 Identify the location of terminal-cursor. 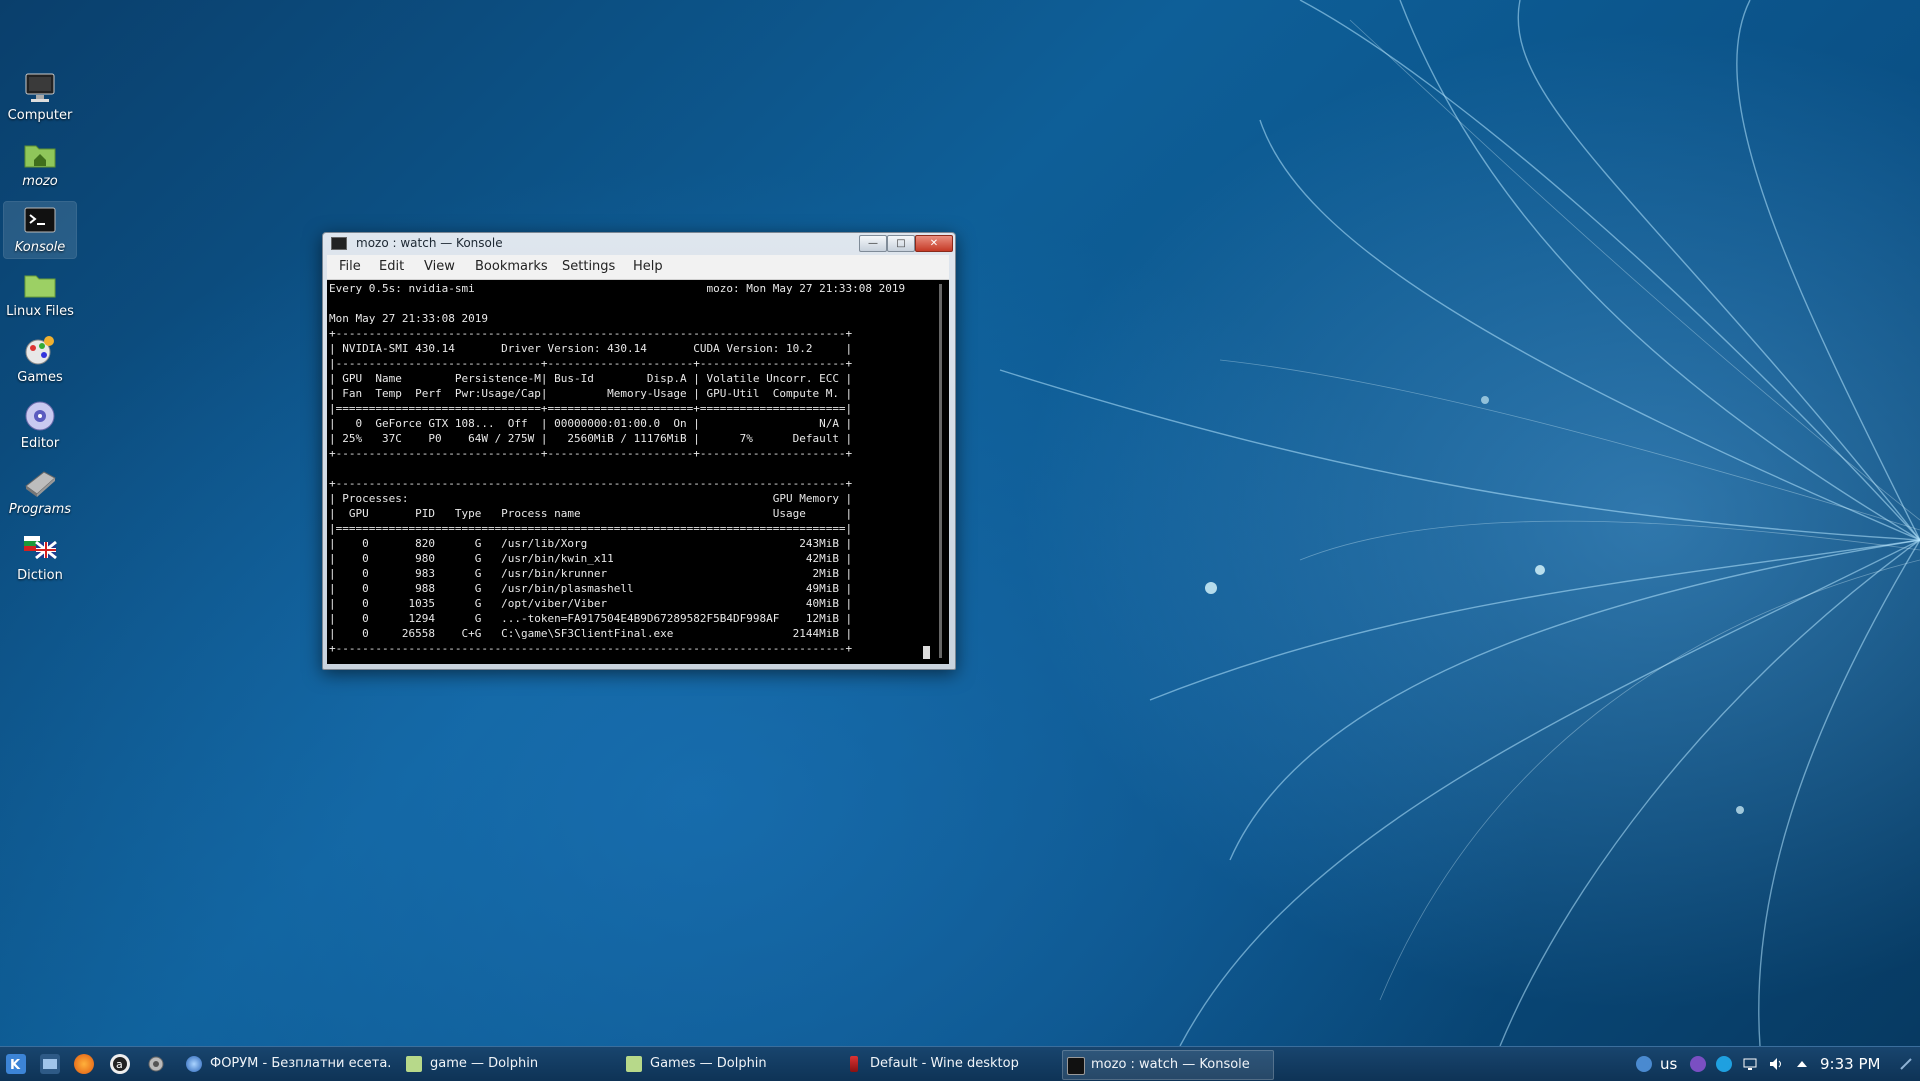
(926, 652).